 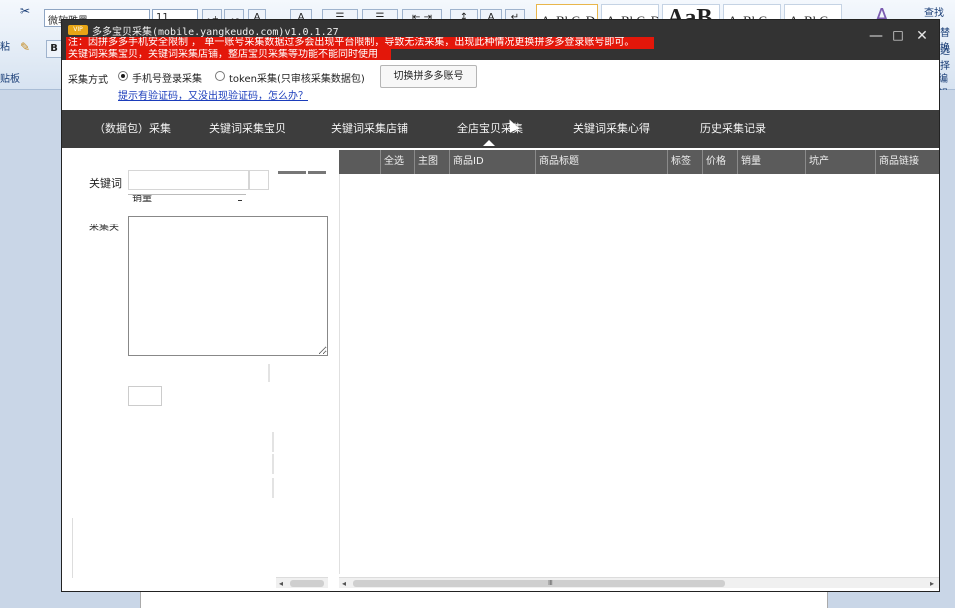 What do you see at coordinates (876, 36) in the screenshot?
I see `minimize-icon: —` at bounding box center [876, 36].